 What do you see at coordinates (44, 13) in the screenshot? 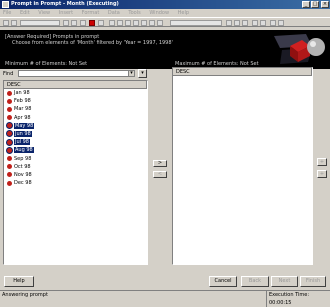
I see `menu-view: View` at bounding box center [44, 13].